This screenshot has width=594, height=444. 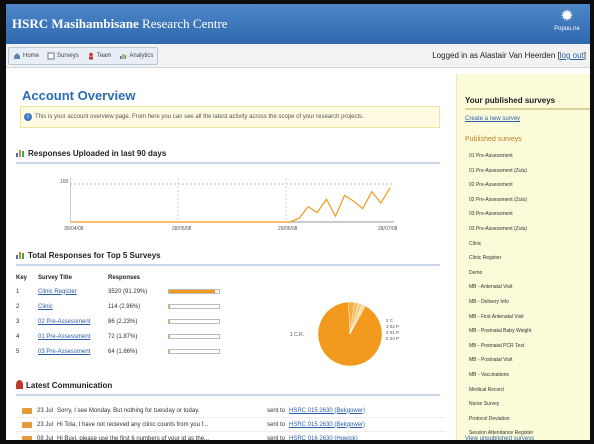 What do you see at coordinates (120, 291) in the screenshot?
I see `table-row: 1 Clinic Register 3520 (91.29%)` at bounding box center [120, 291].